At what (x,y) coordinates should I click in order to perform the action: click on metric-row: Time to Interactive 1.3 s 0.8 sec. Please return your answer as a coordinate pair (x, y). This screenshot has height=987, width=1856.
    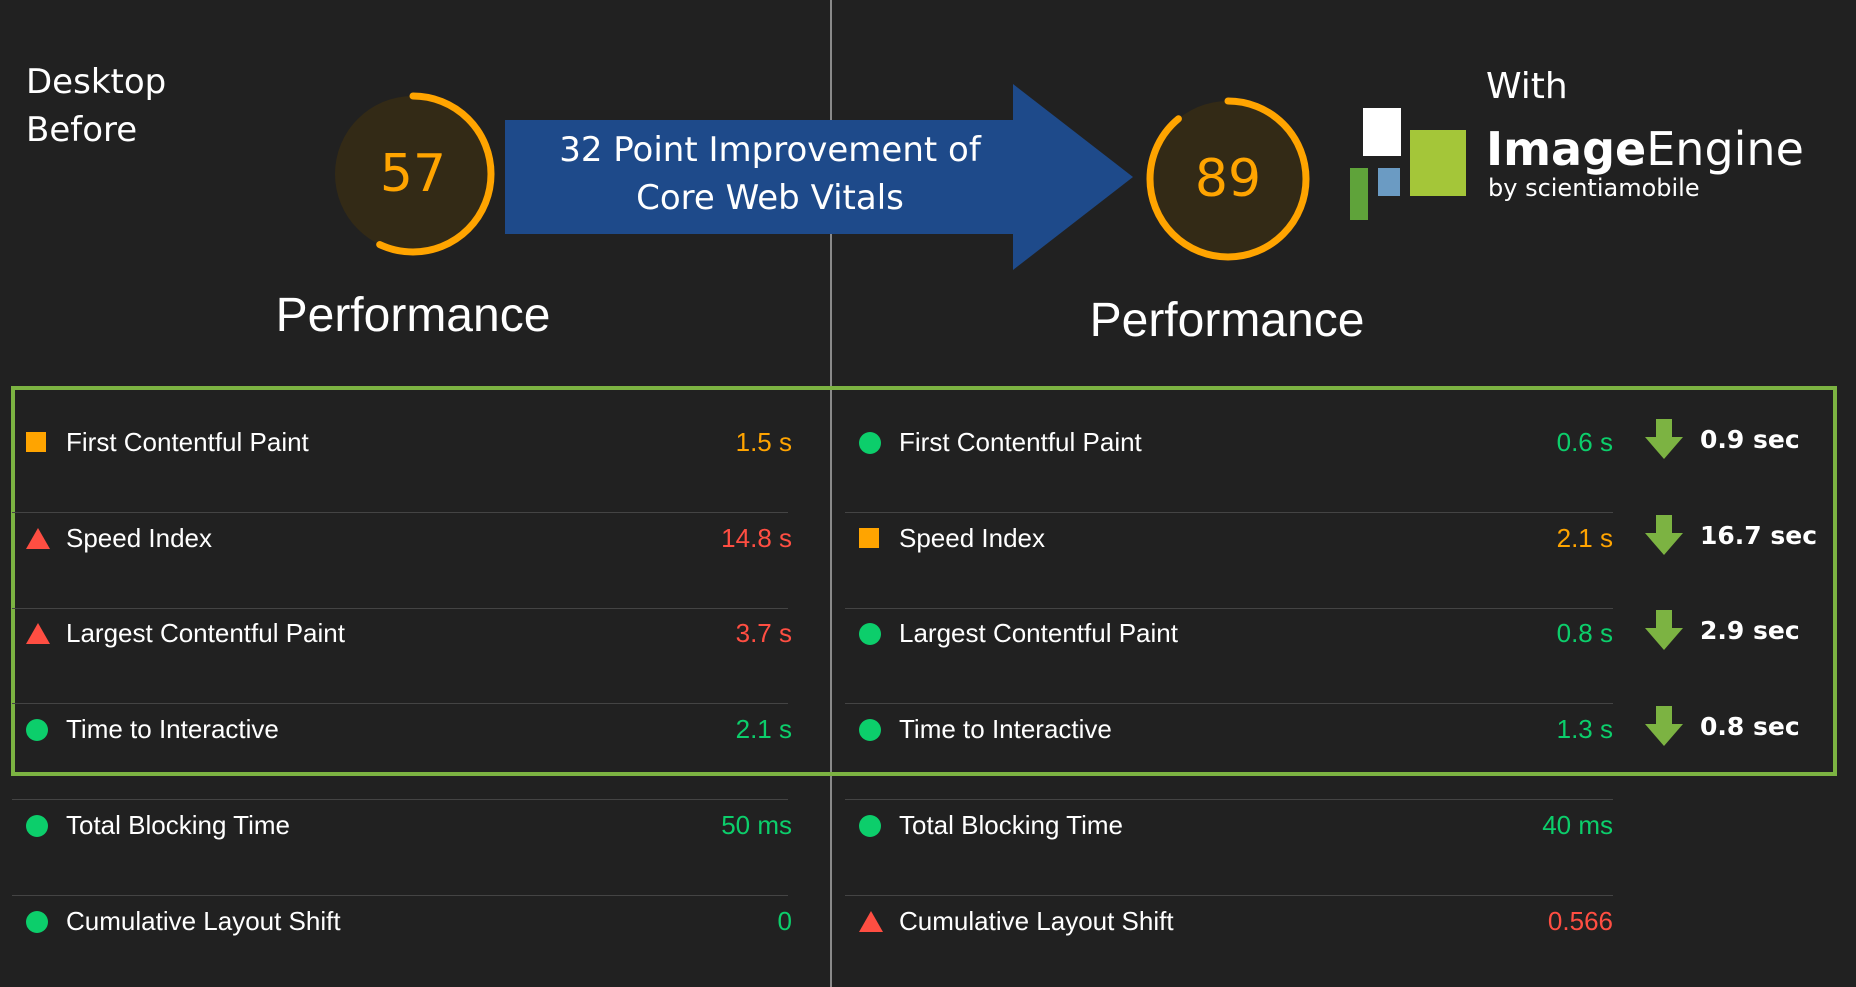
    Looking at the image, I should click on (1345, 753).